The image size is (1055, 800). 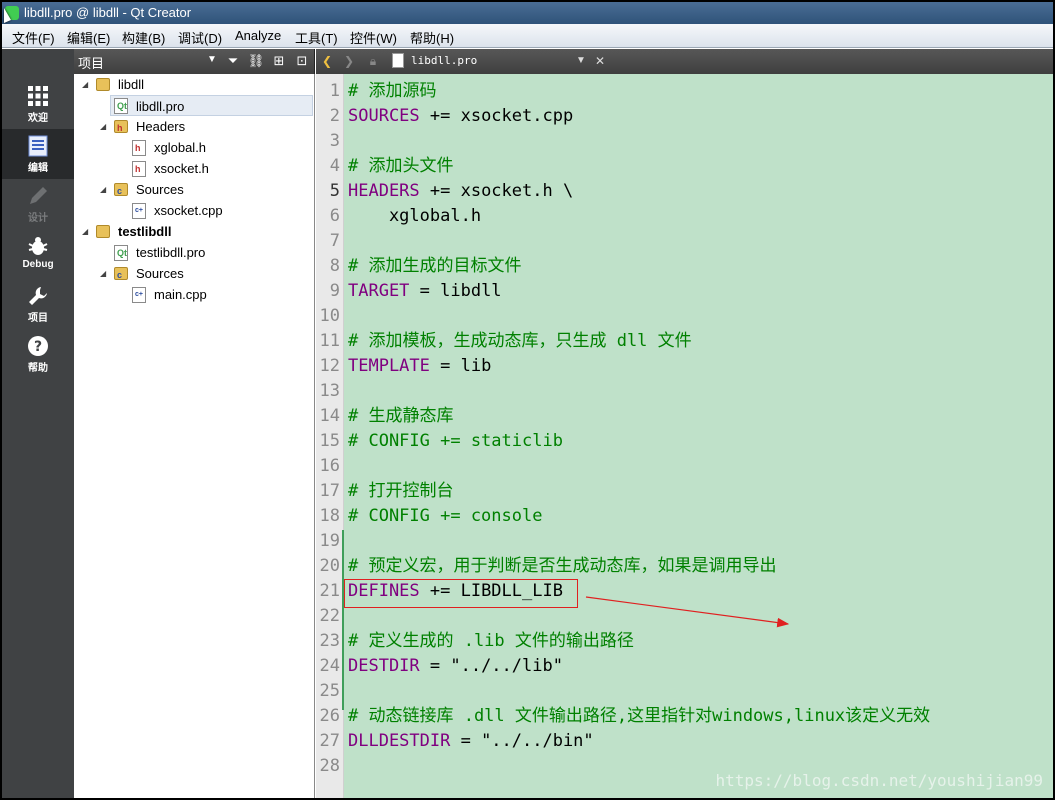 What do you see at coordinates (121, 126) in the screenshot?
I see `folder-icon: h` at bounding box center [121, 126].